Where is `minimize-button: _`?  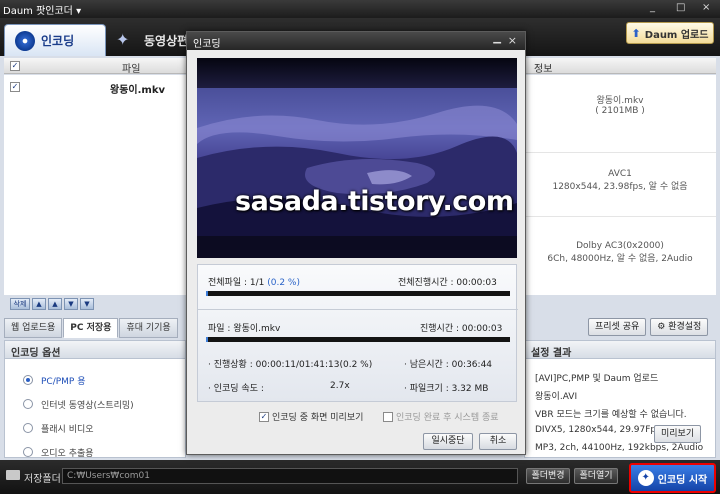 minimize-button: _ is located at coordinates (652, 7).